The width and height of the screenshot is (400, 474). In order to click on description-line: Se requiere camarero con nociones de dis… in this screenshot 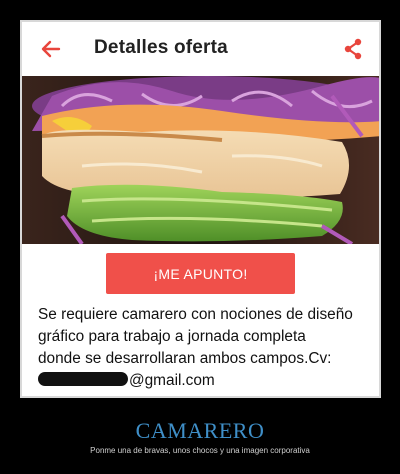, I will do `click(195, 314)`.